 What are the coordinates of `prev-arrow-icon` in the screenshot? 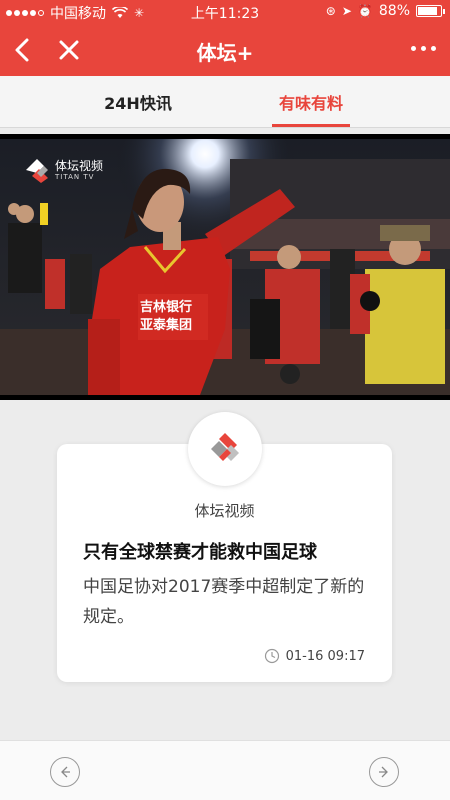 It's located at (65, 772).